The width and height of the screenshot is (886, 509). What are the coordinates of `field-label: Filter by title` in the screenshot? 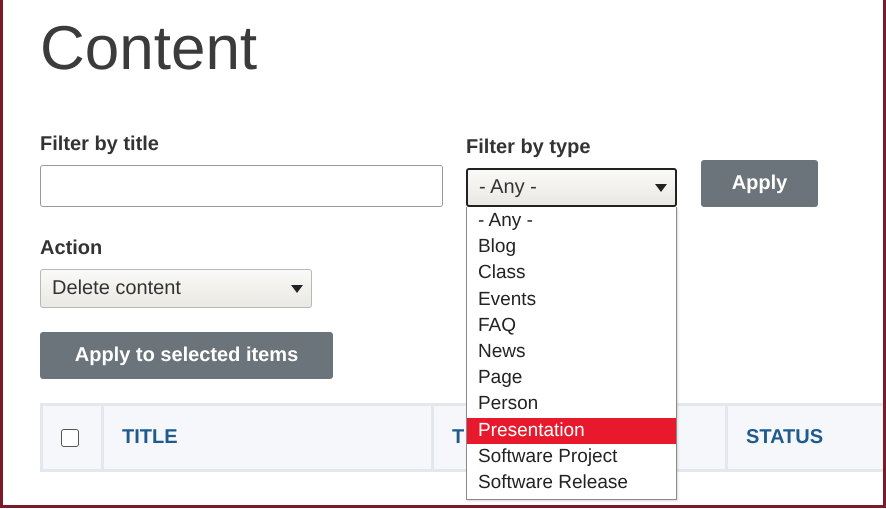 It's located at (99, 144).